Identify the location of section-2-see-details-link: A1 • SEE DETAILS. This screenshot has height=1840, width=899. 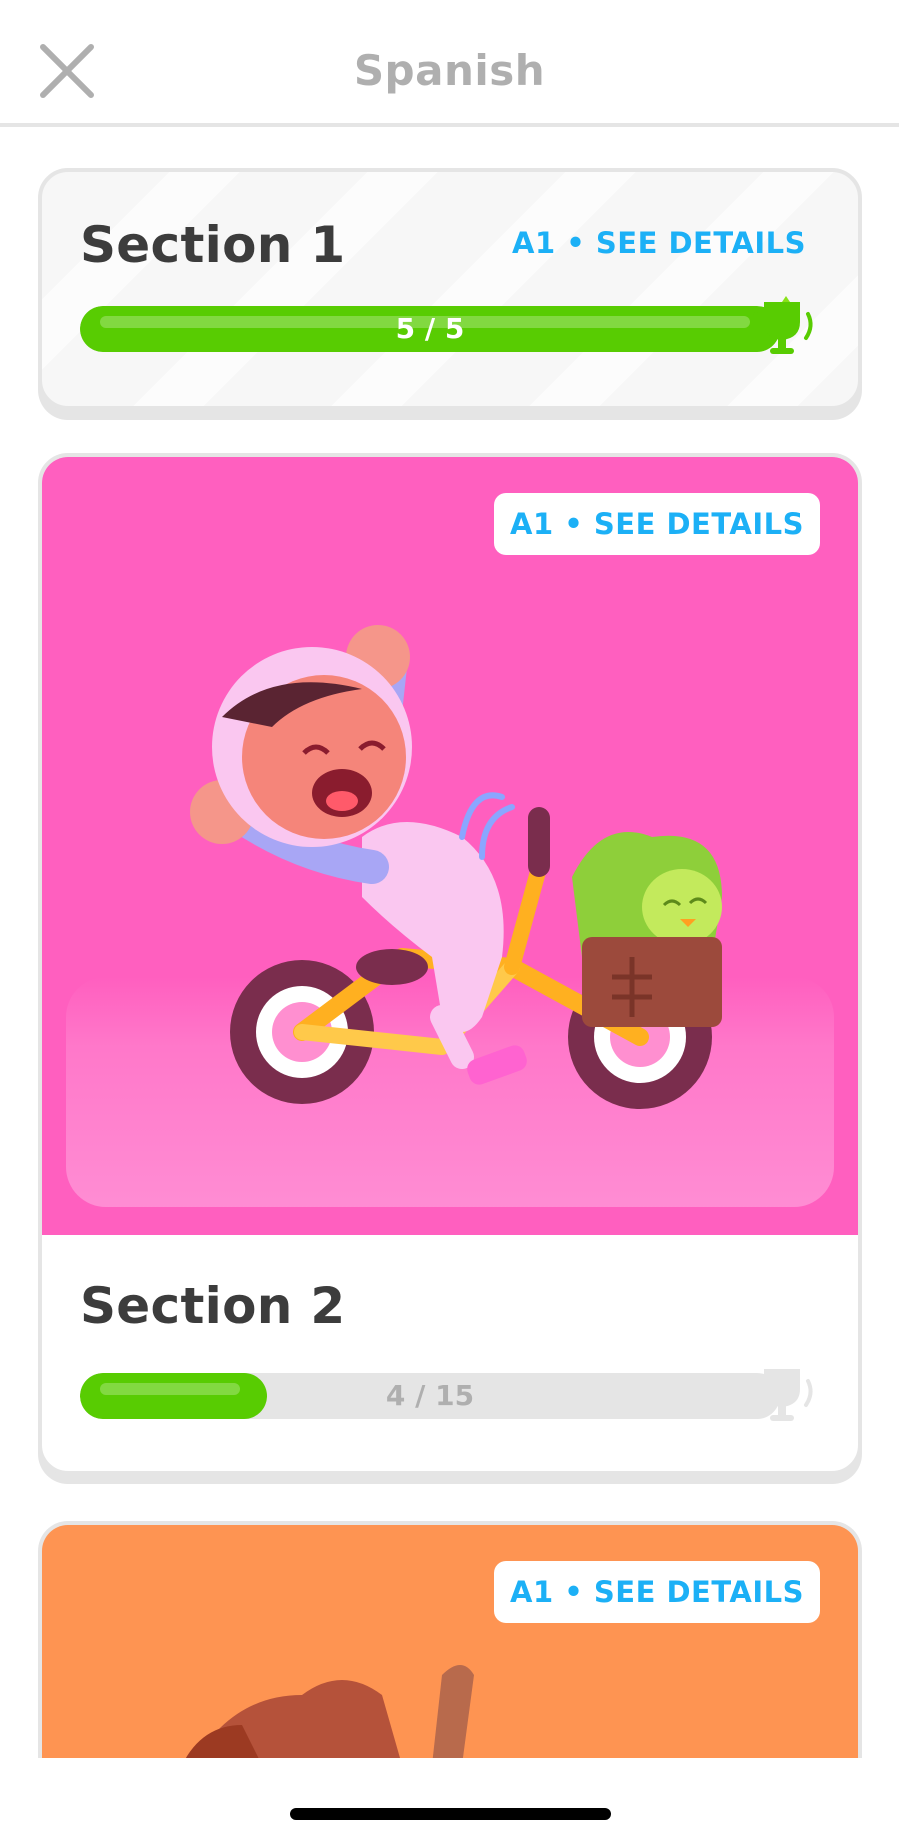
(657, 524).